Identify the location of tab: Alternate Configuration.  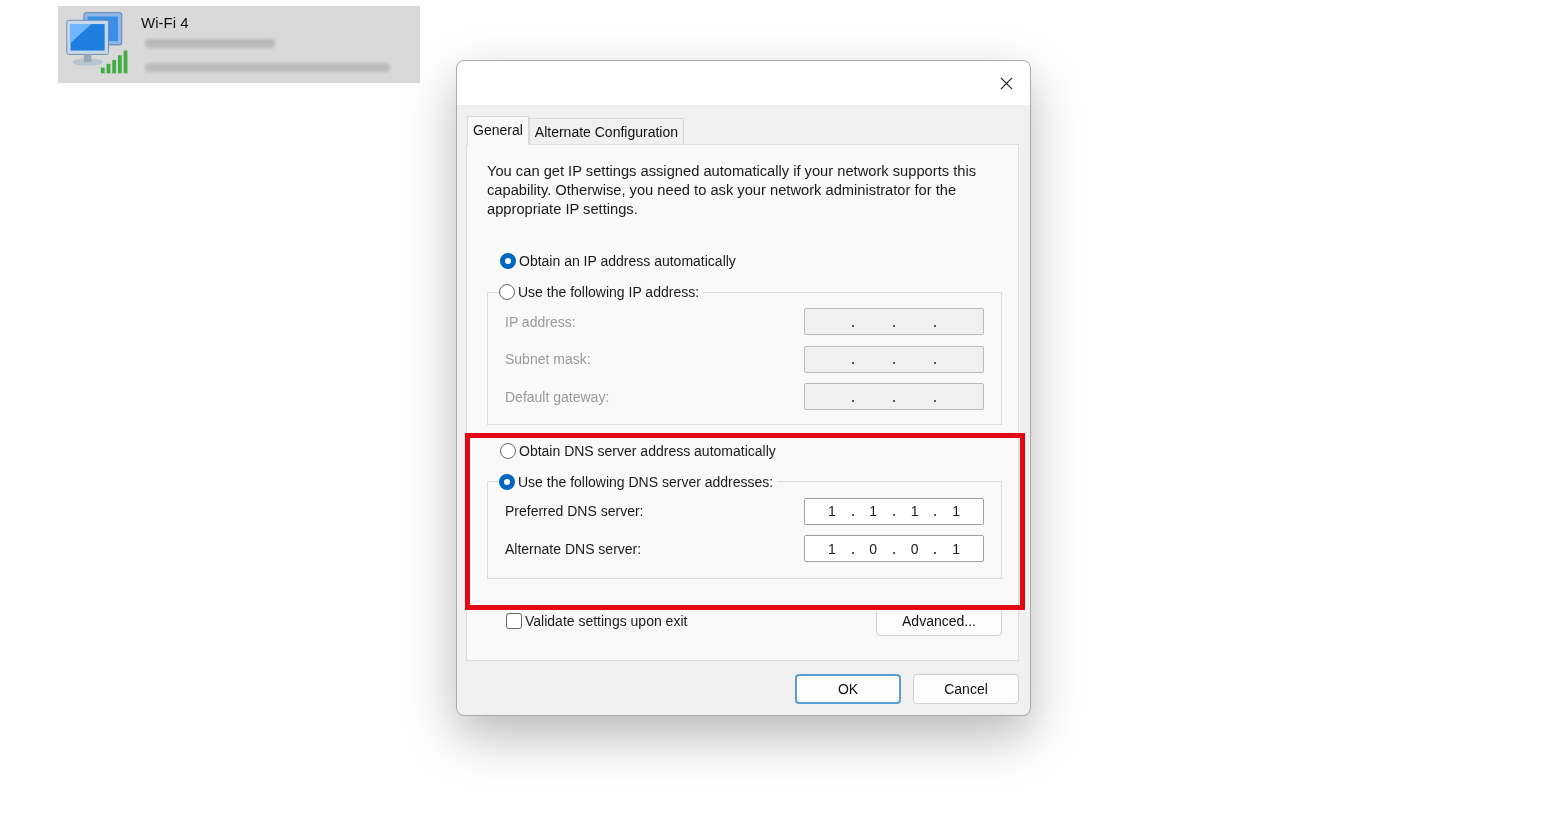
(606, 131).